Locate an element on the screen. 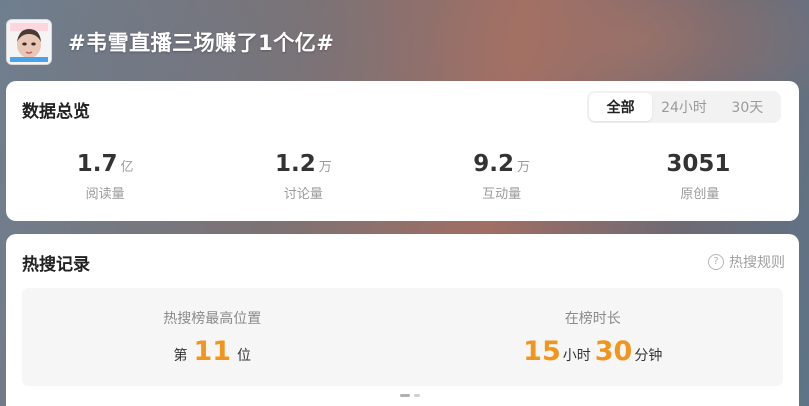  stat-interactions: 9.2 万 互动量 is located at coordinates (502, 176).